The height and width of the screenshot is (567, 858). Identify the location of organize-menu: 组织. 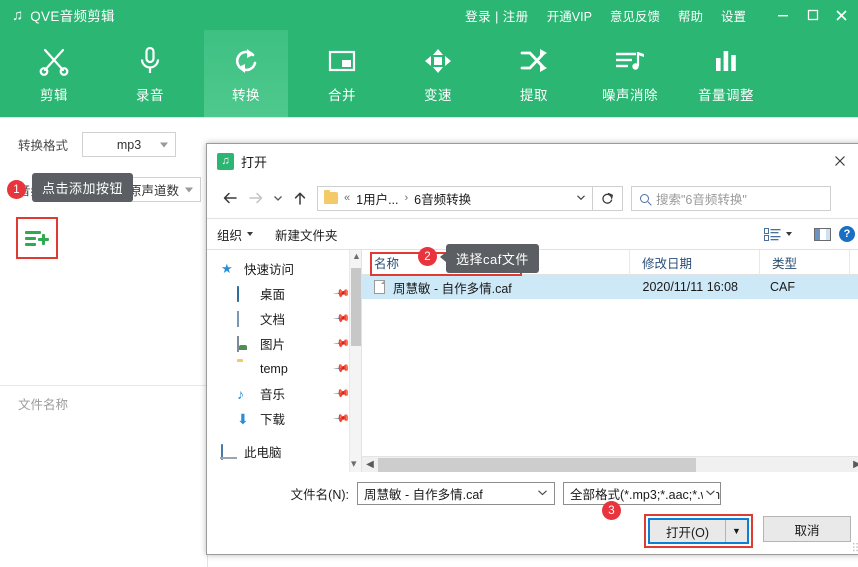
(235, 234).